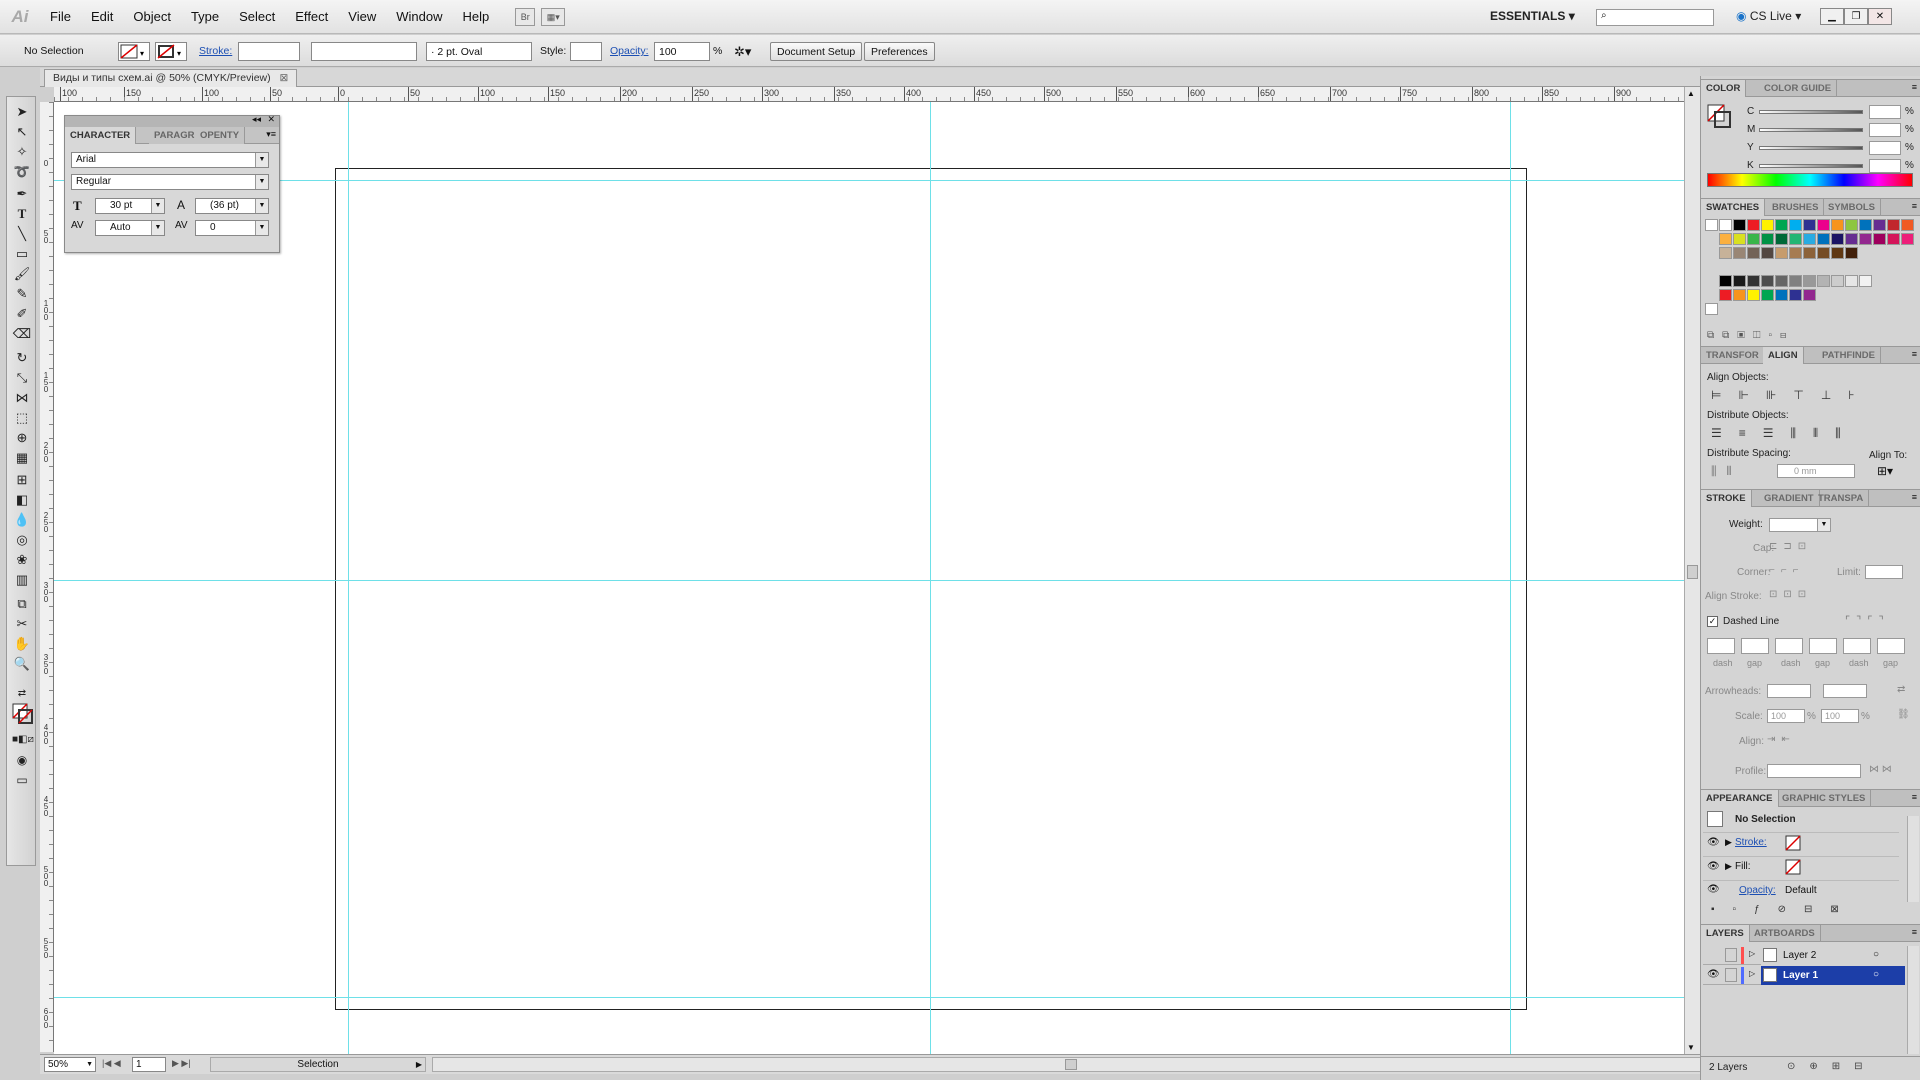  Describe the element at coordinates (1713, 842) in the screenshot. I see `visibility-eye-icon: 👁` at that location.